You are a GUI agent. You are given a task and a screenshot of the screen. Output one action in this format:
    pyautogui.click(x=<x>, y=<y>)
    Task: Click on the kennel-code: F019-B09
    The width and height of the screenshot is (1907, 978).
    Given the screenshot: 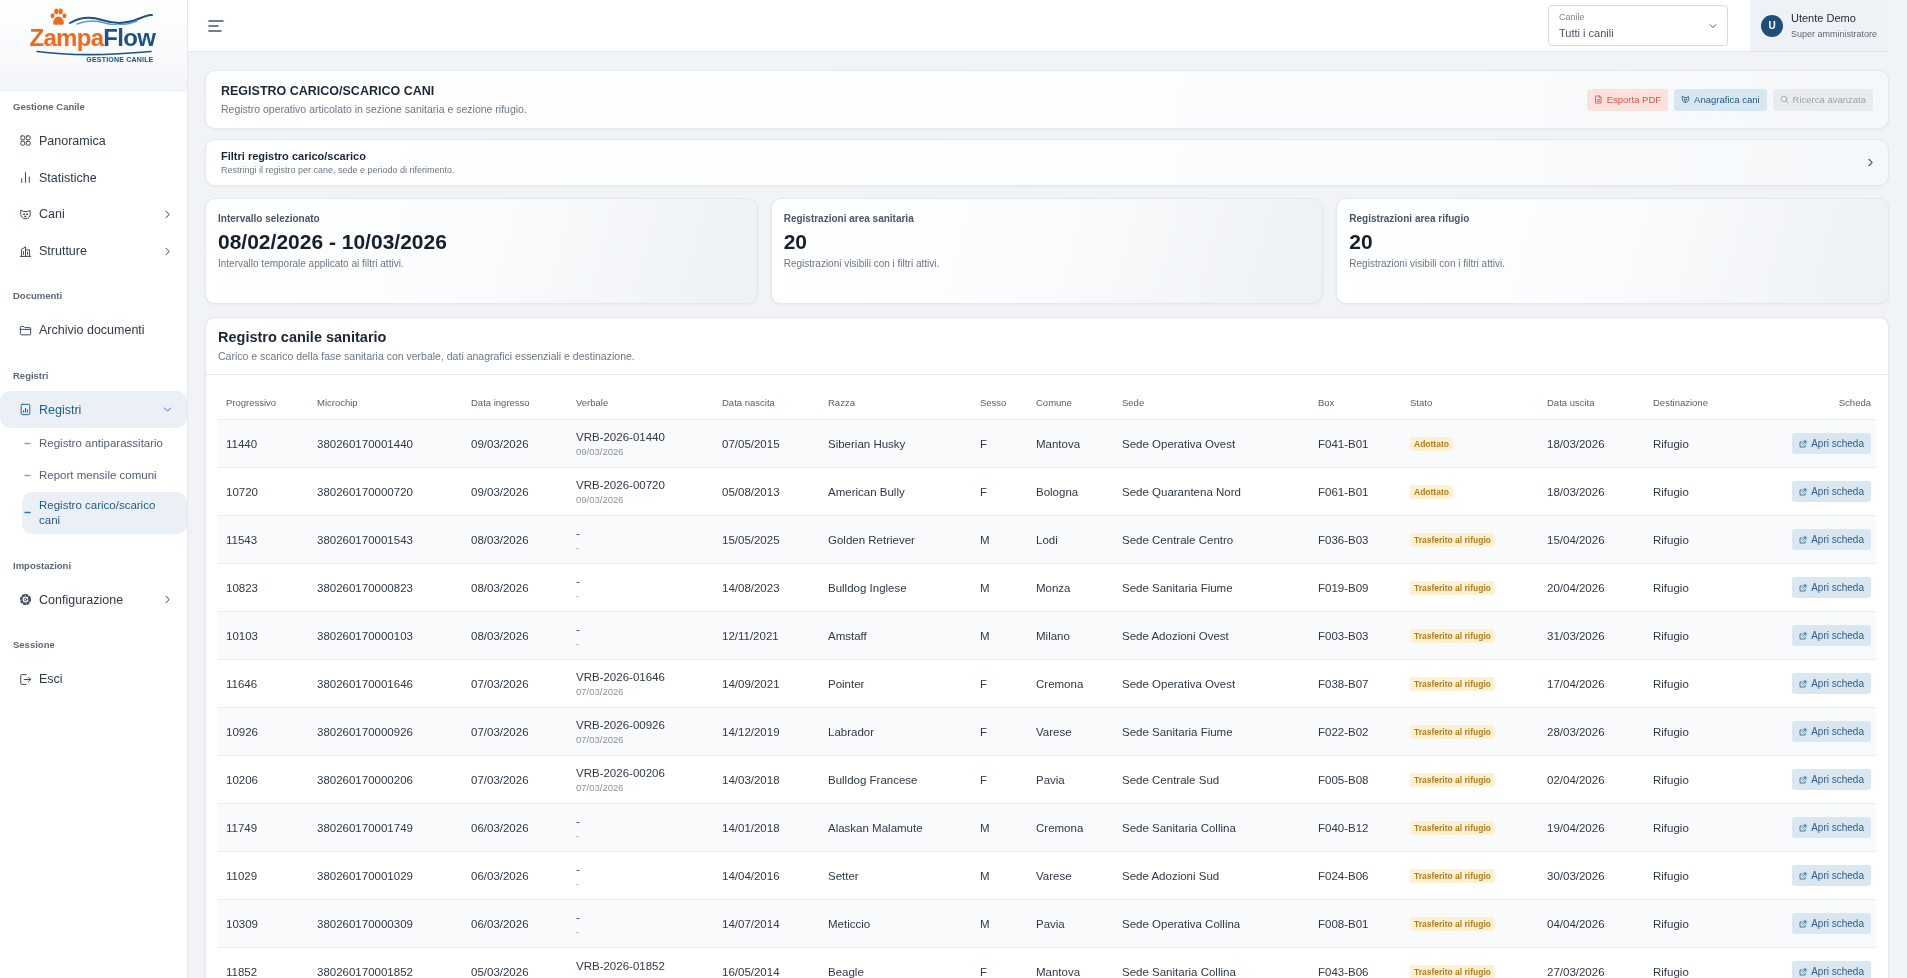 What is the action you would take?
    pyautogui.click(x=1343, y=587)
    